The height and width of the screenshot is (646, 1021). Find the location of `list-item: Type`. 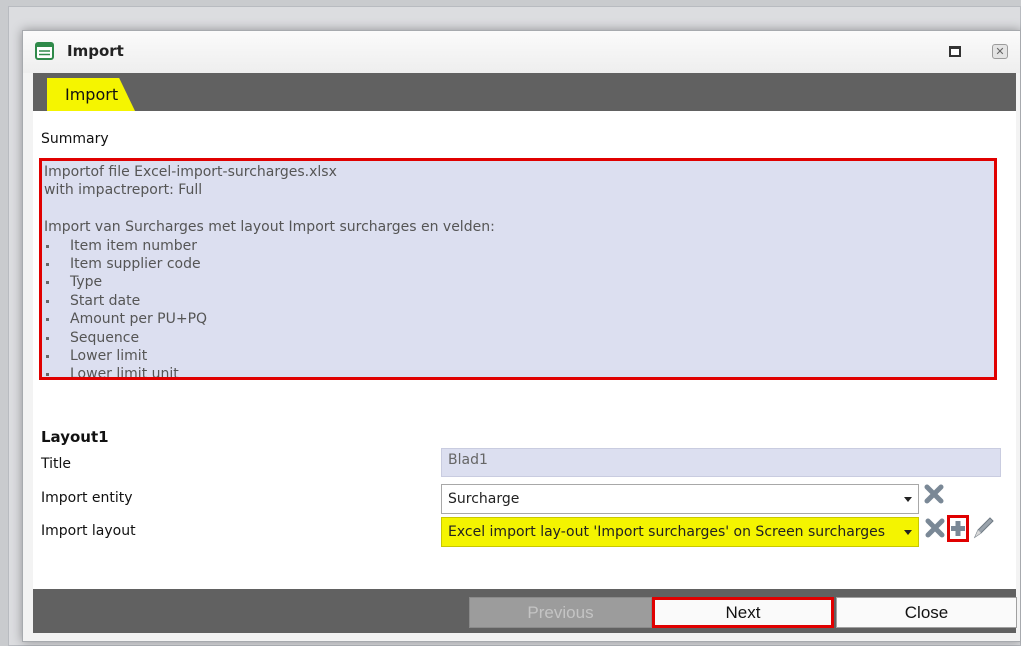

list-item: Type is located at coordinates (519, 282).